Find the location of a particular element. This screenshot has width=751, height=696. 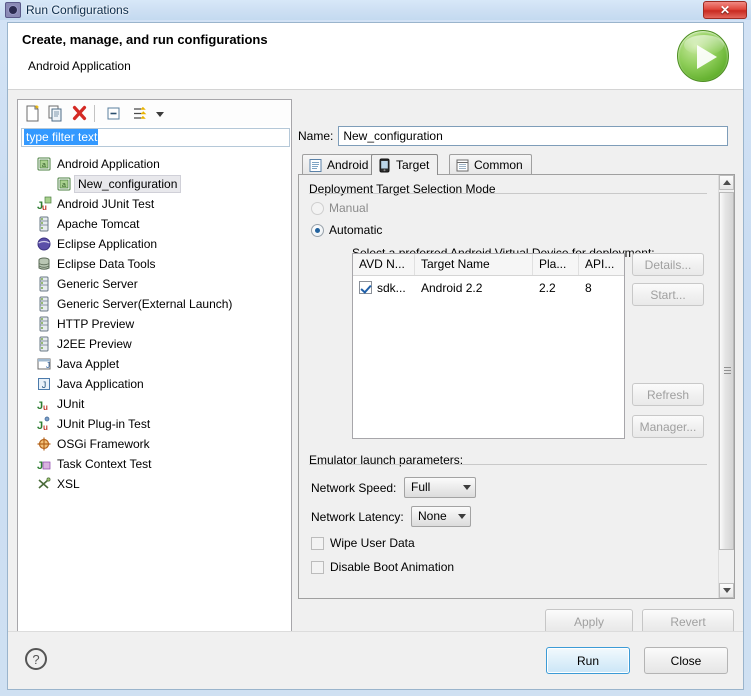

configurations-toolbar is located at coordinates (154, 112).